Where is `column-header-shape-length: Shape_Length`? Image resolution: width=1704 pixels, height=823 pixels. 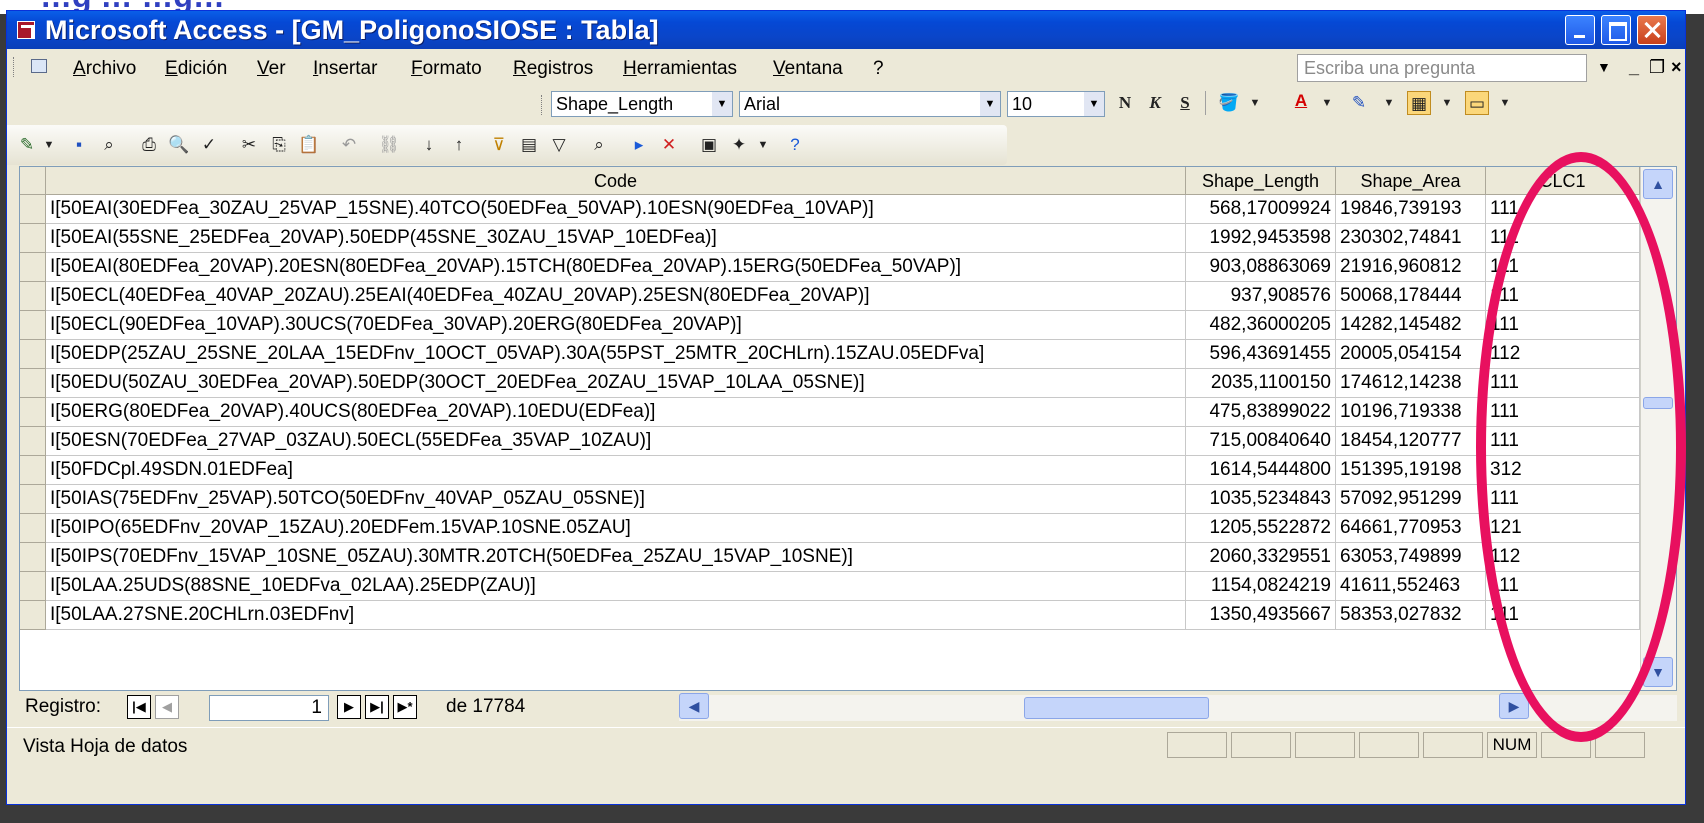 column-header-shape-length: Shape_Length is located at coordinates (1261, 181).